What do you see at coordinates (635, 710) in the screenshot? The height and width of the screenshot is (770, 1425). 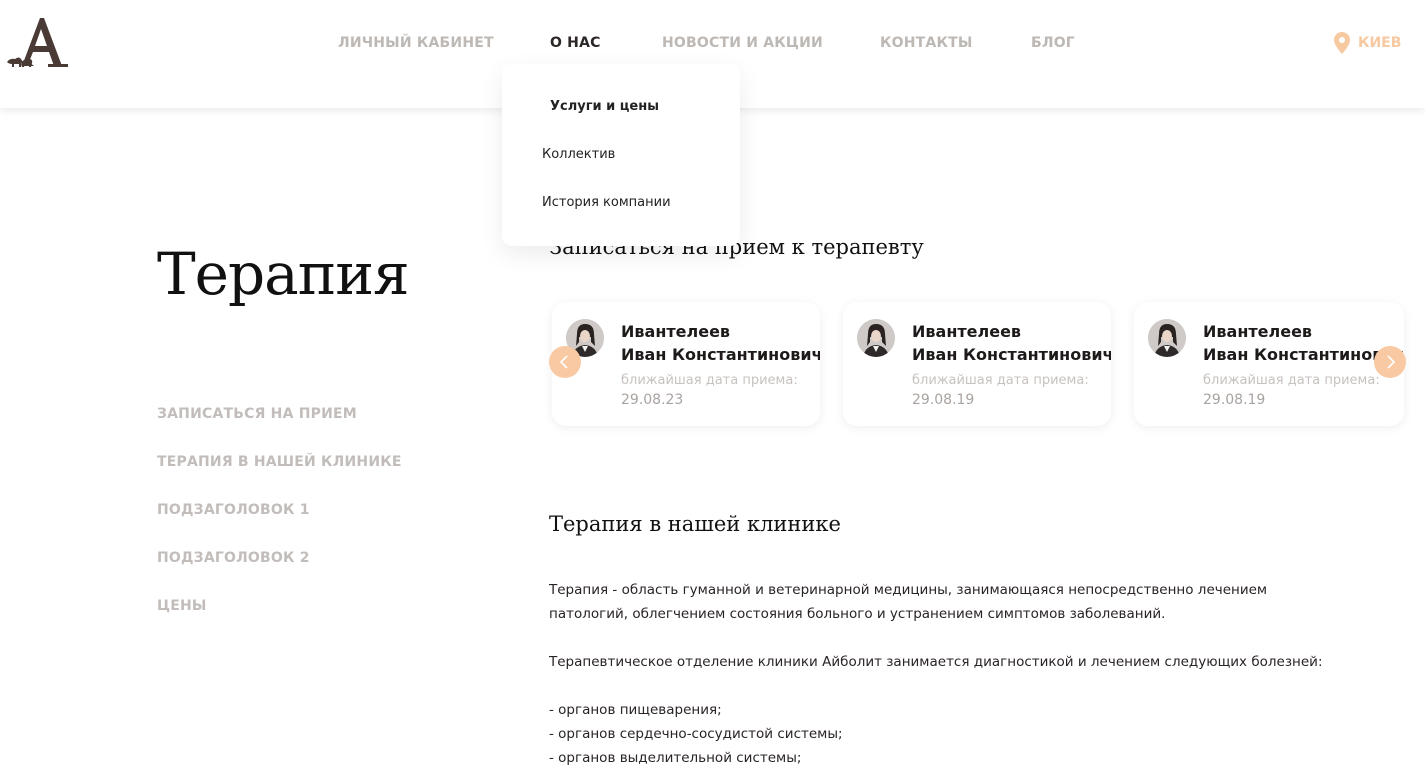 I see `list-item: - органов пищеварения;` at bounding box center [635, 710].